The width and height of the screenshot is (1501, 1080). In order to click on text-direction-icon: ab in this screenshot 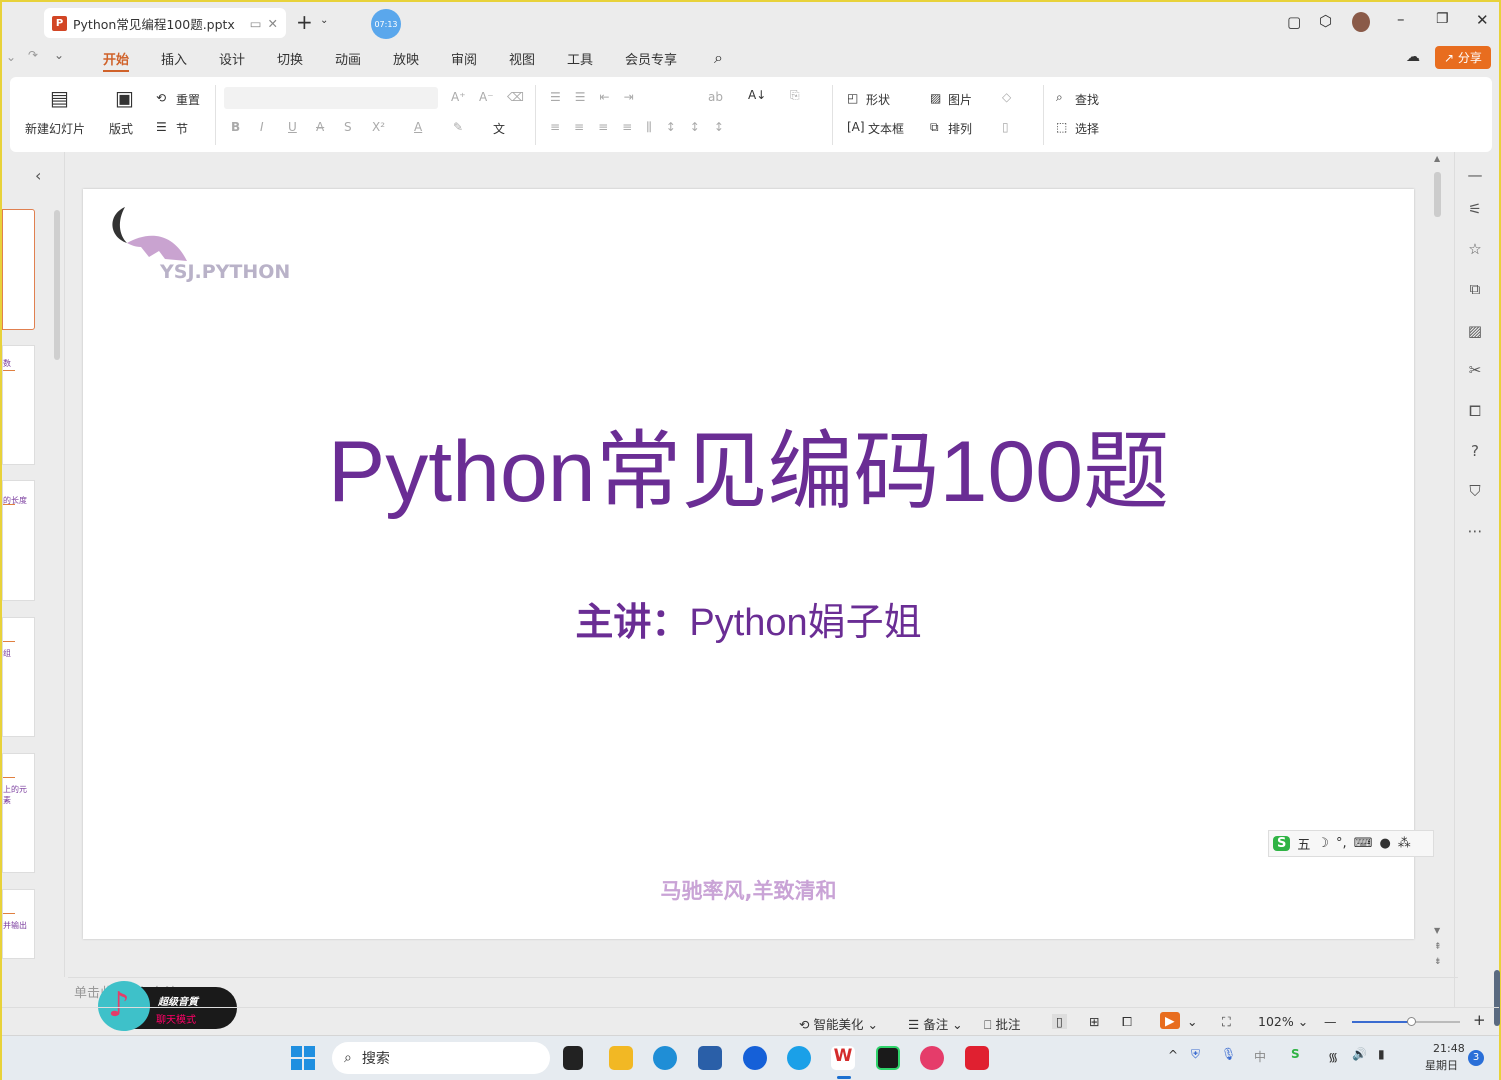, I will do `click(715, 97)`.